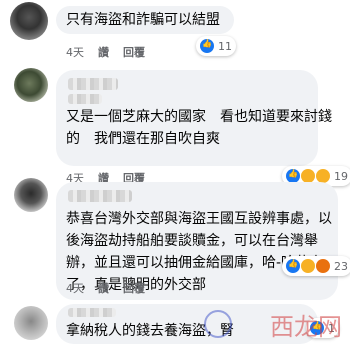 The image size is (350, 344). I want to click on comment-bubble: 只有海盜和詐騙可以結盟, so click(145, 20).